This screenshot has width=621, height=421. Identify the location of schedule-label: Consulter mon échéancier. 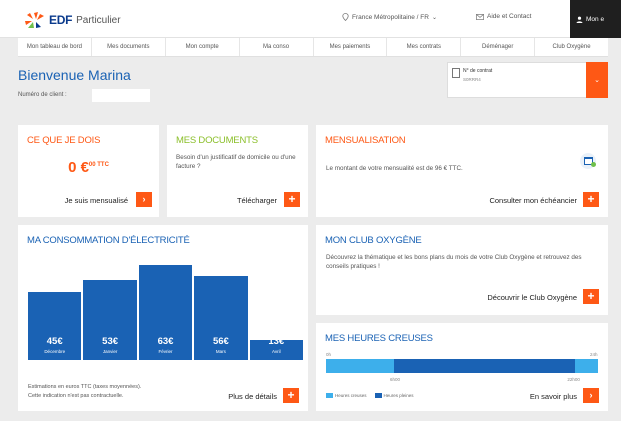
(533, 200).